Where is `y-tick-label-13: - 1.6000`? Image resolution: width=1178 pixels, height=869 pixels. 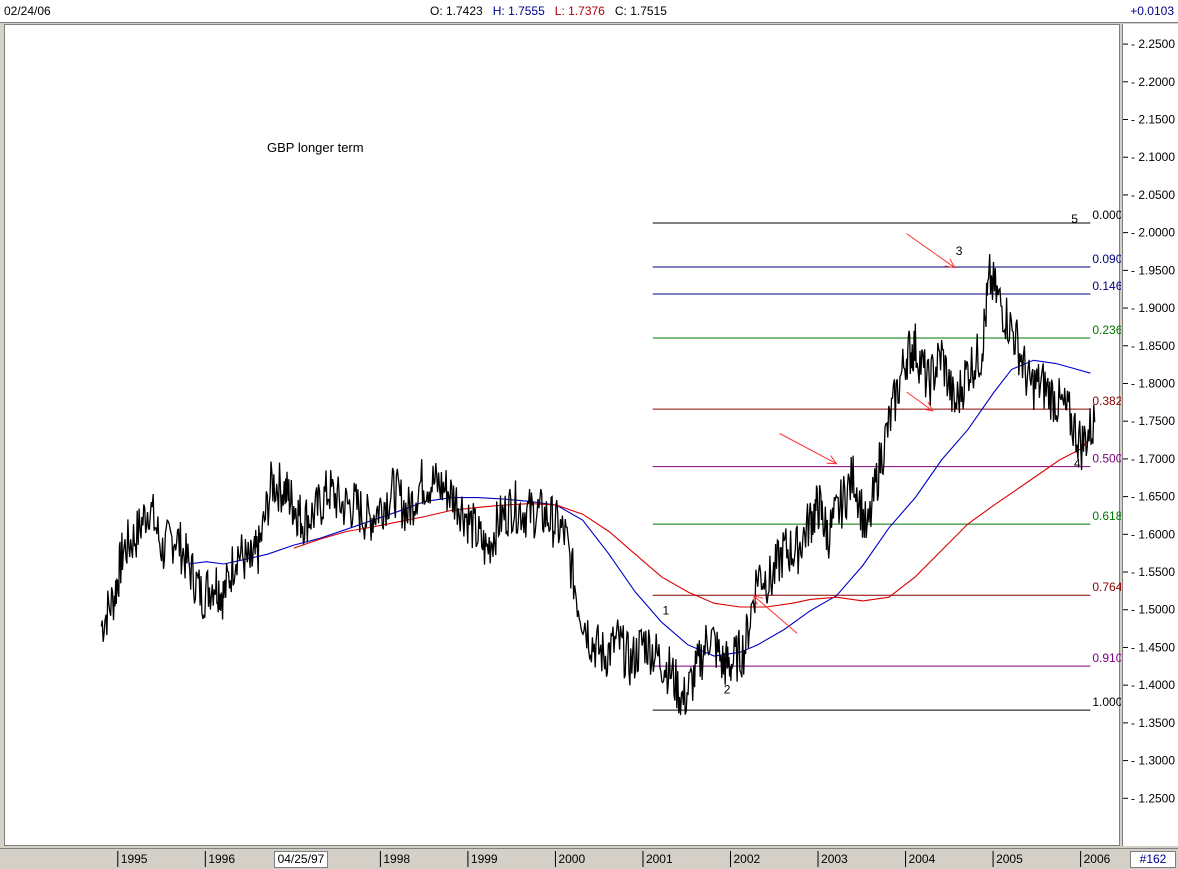 y-tick-label-13: - 1.6000 is located at coordinates (1153, 534).